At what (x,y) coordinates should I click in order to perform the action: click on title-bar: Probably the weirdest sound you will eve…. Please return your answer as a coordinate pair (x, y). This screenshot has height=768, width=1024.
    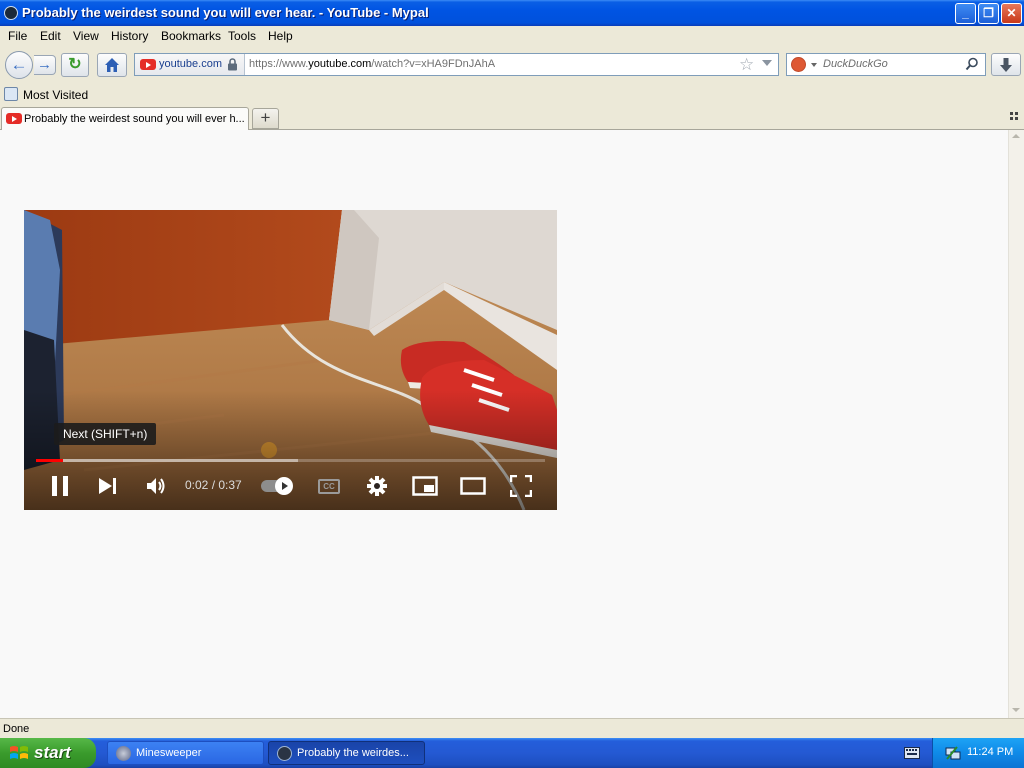
    Looking at the image, I should click on (512, 13).